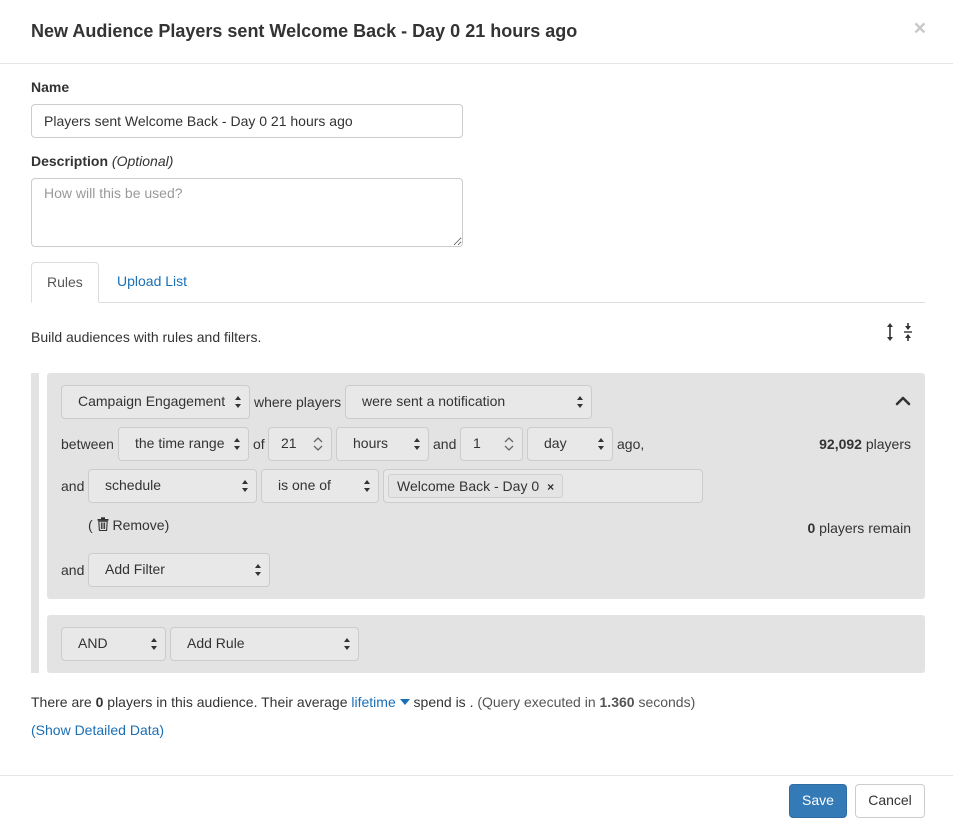 This screenshot has width=953, height=823. What do you see at coordinates (555, 443) in the screenshot?
I see `to-unit-value: day` at bounding box center [555, 443].